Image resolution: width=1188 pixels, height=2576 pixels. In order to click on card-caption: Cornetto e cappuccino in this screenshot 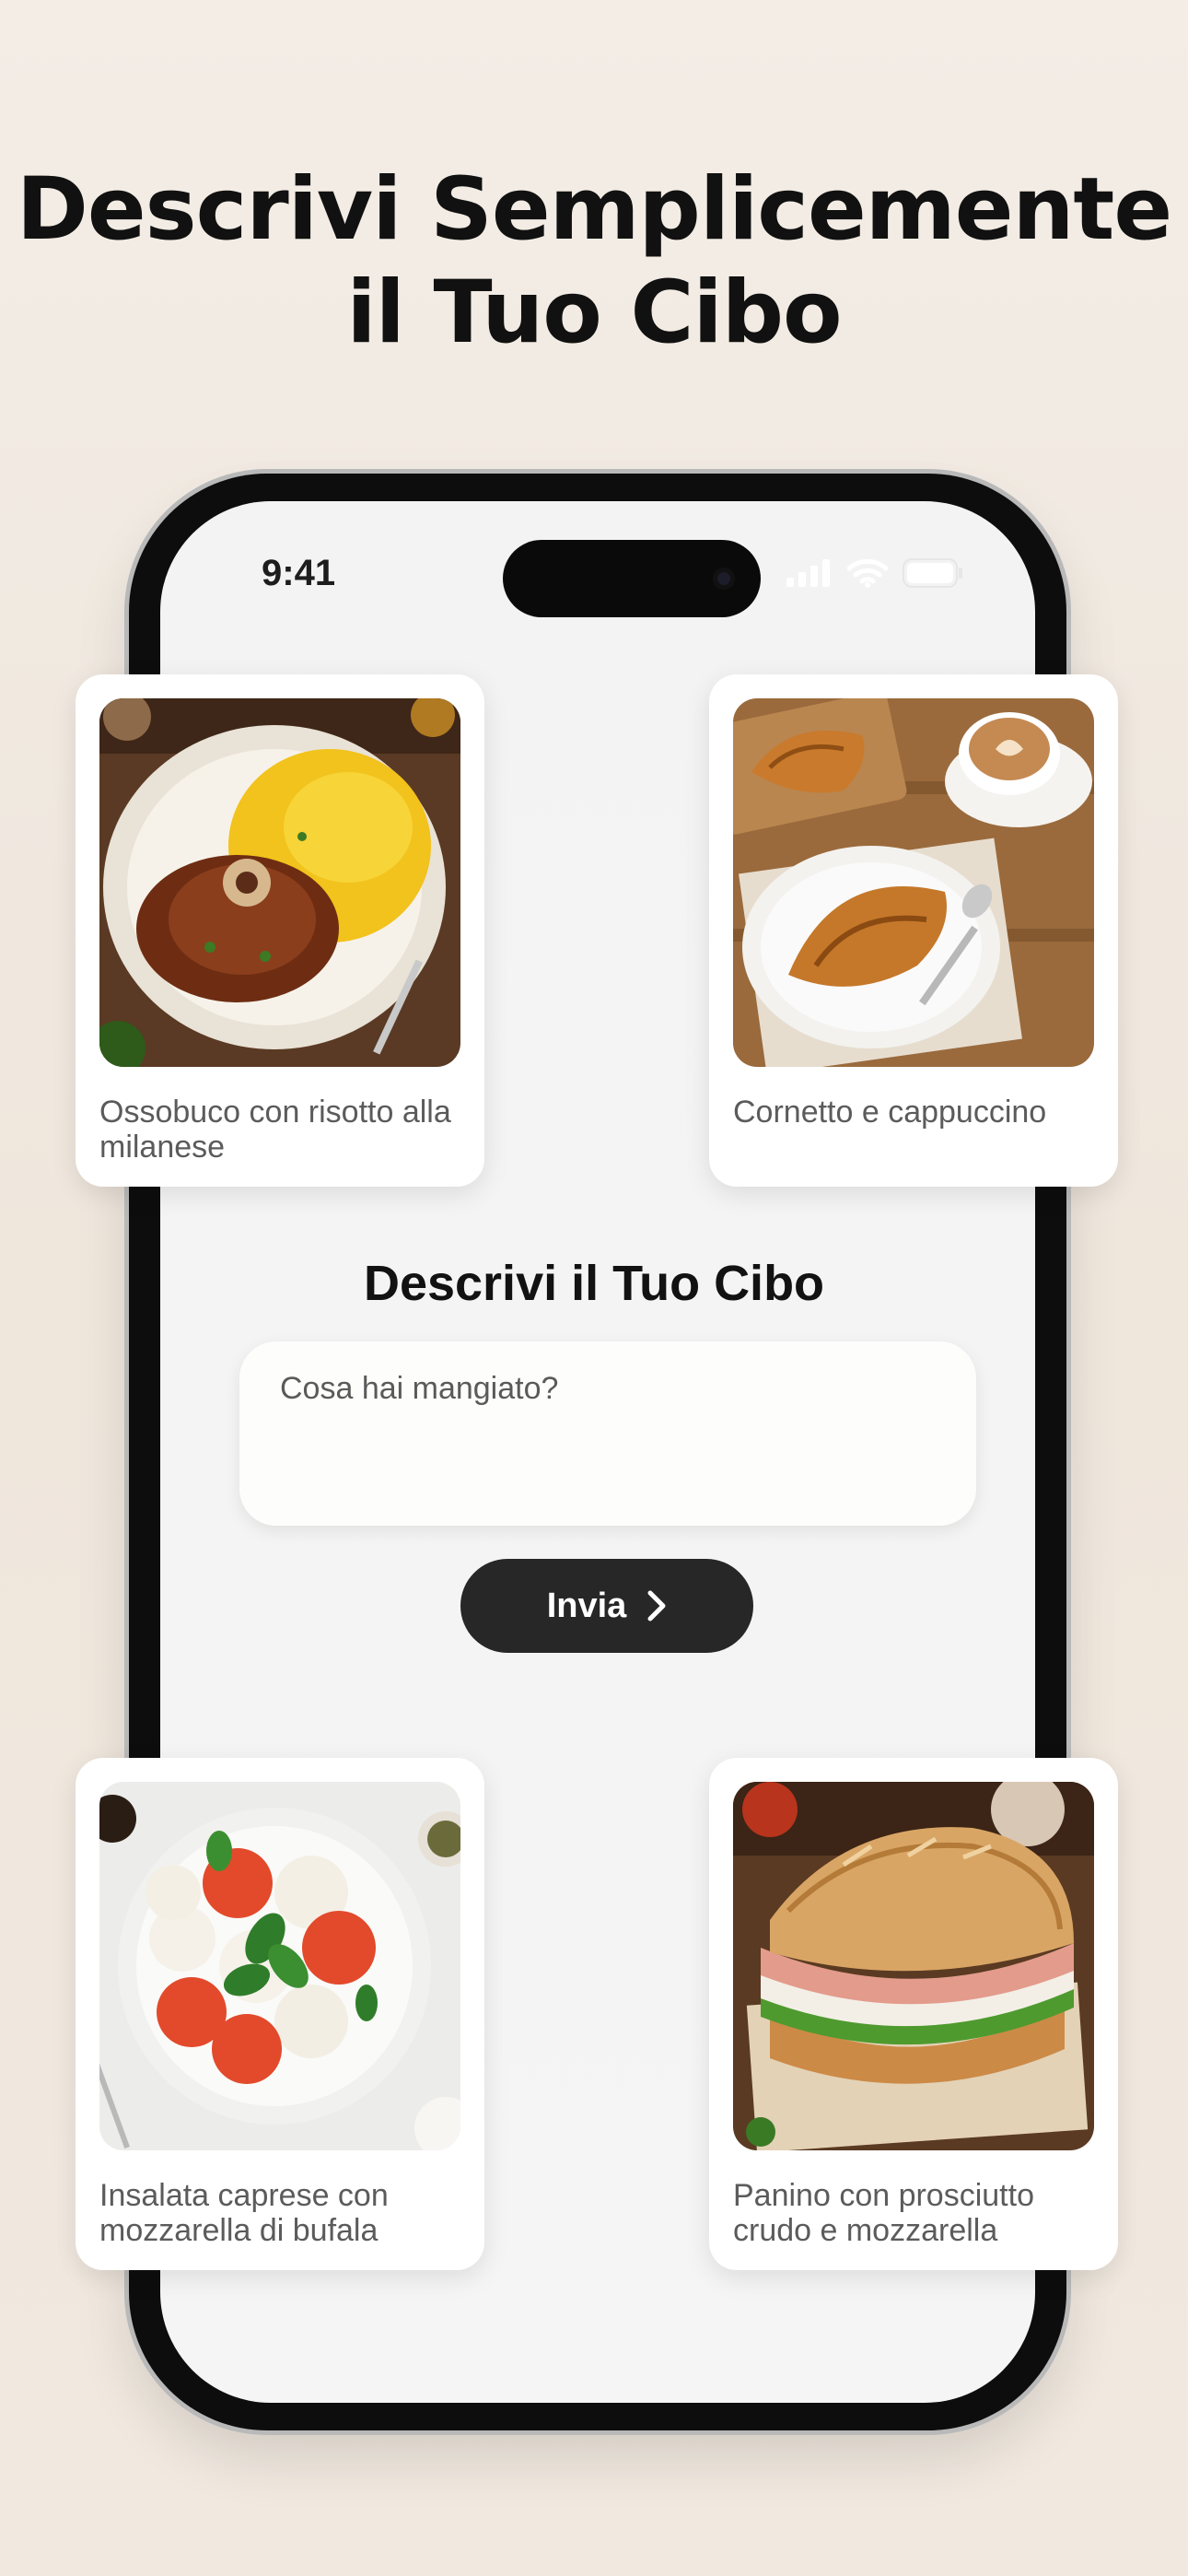, I will do `click(890, 1112)`.